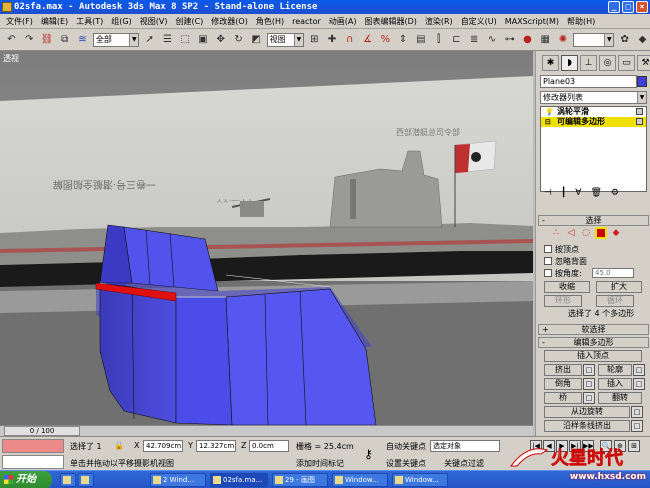 The height and width of the screenshot is (488, 650). I want to click on modify-tab-icon: ◗, so click(569, 63).